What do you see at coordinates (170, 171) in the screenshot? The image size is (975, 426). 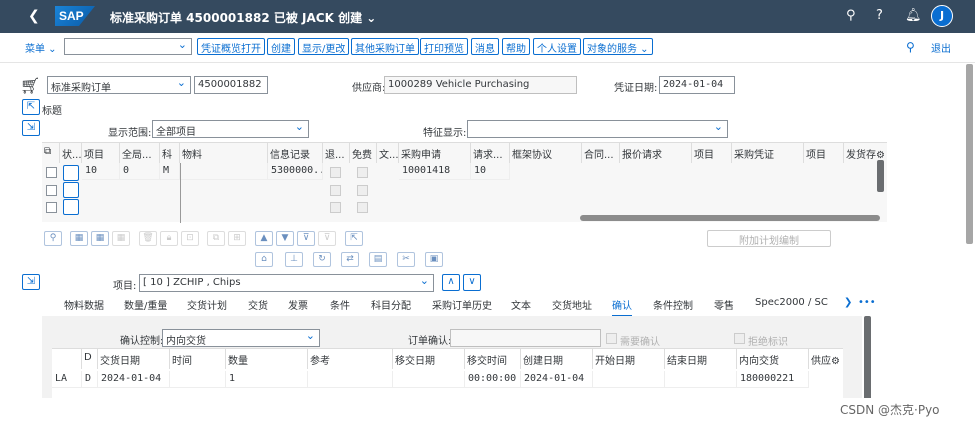 I see `cell-acct: M` at bounding box center [170, 171].